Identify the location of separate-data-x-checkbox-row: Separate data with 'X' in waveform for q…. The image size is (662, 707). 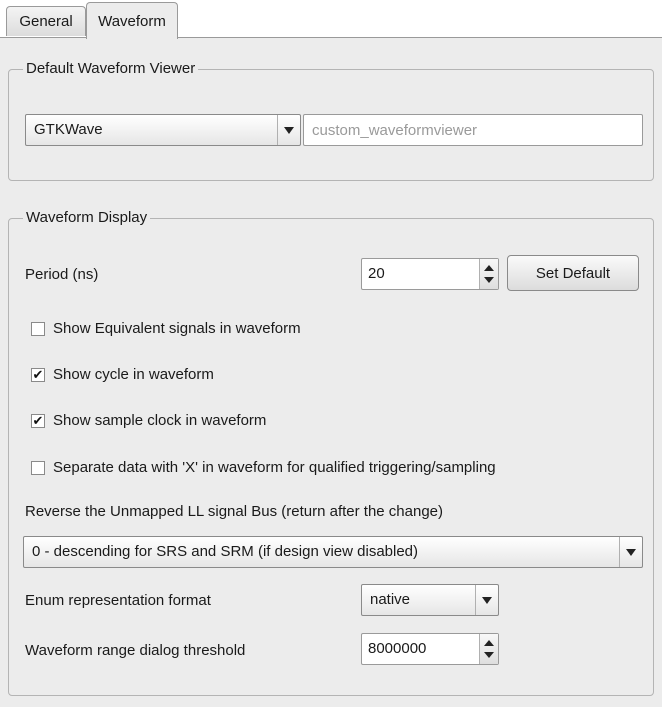
(263, 467).